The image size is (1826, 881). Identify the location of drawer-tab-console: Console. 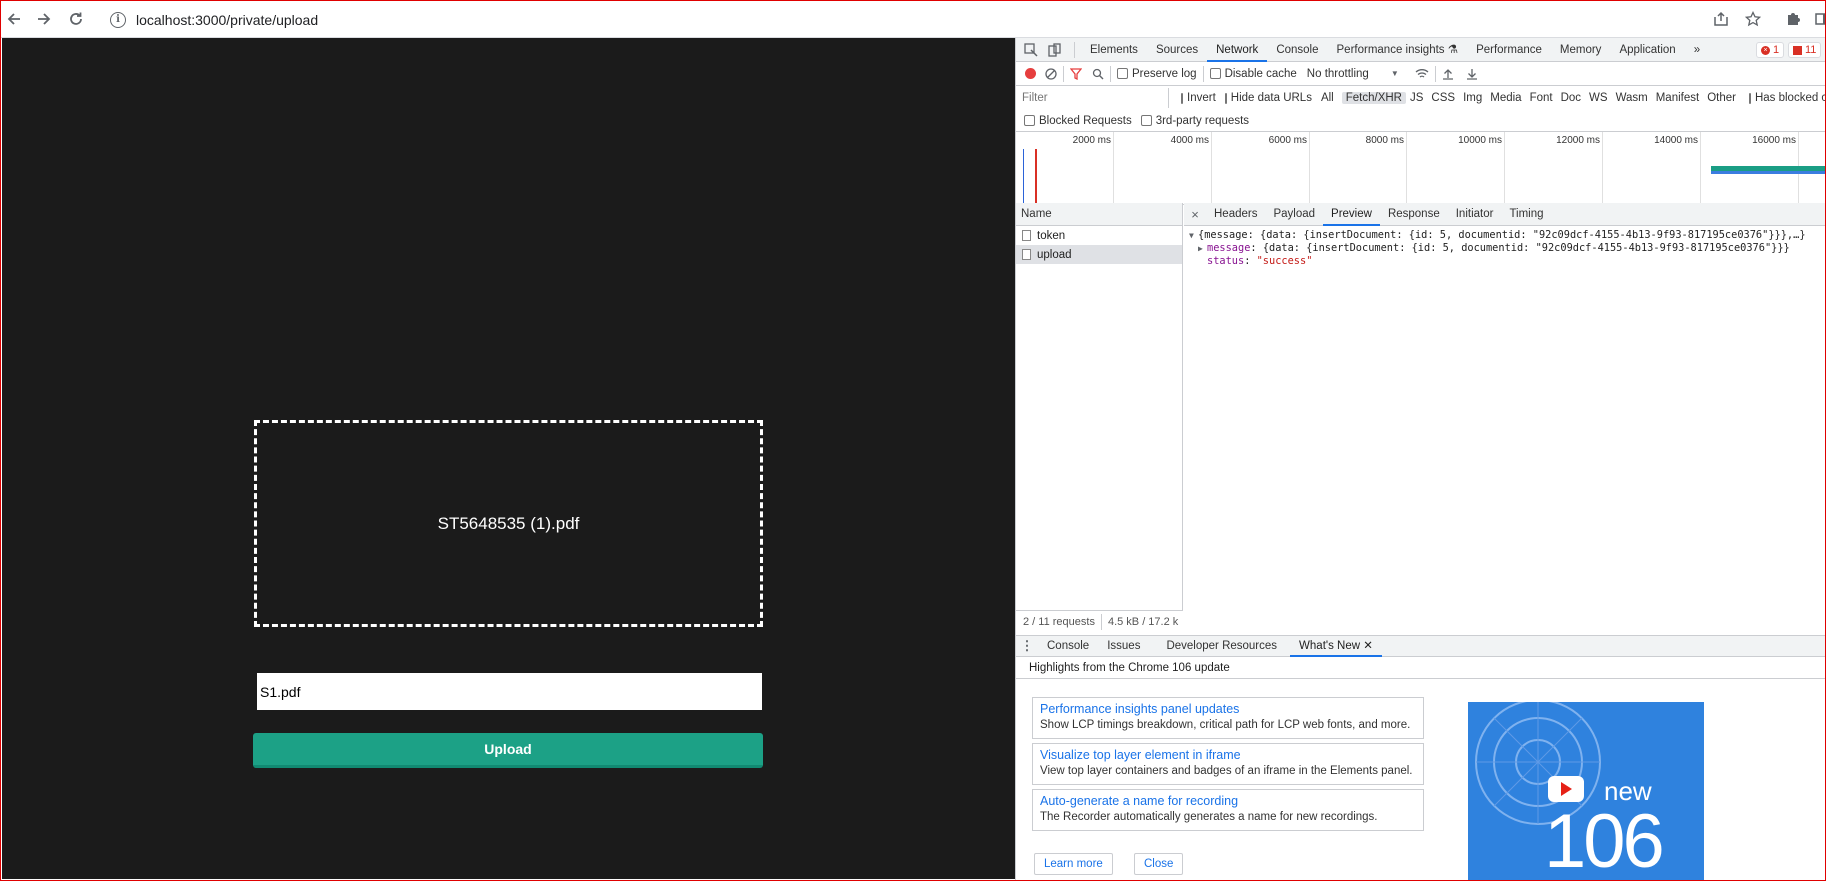
(1068, 646).